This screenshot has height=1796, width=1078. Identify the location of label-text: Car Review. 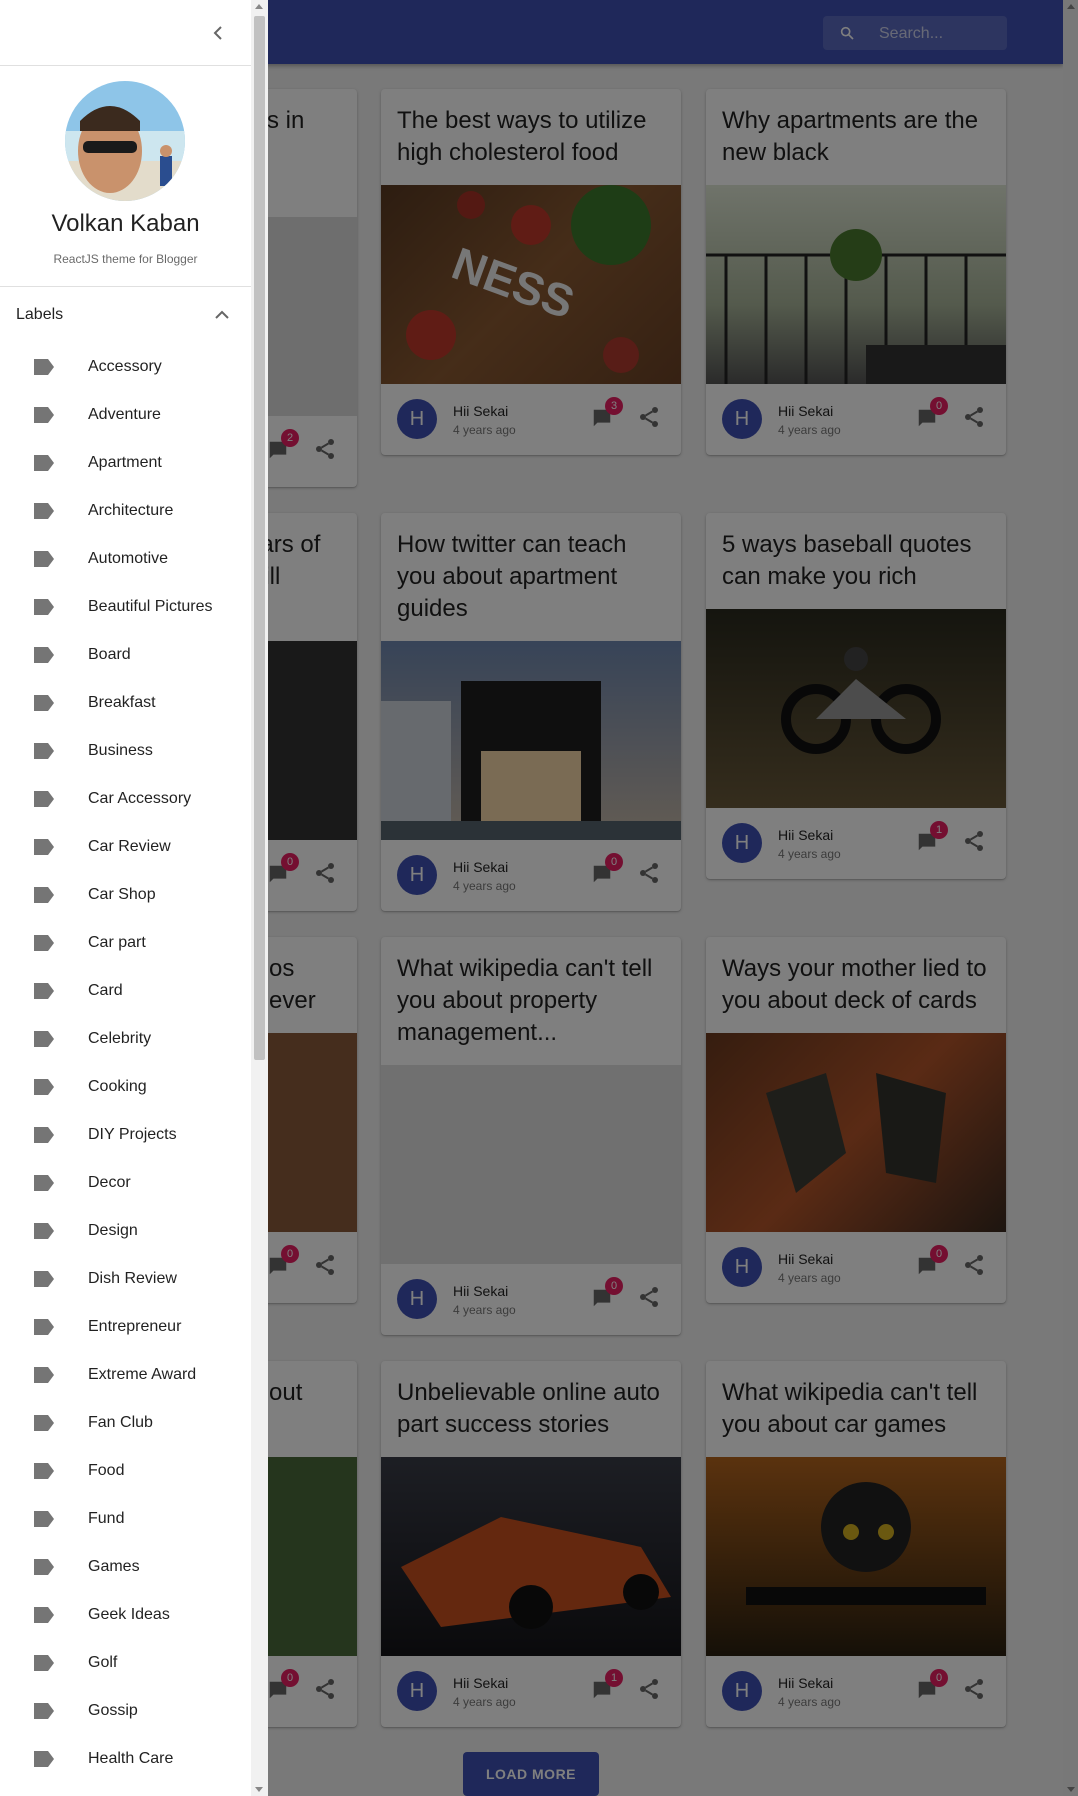
(129, 846).